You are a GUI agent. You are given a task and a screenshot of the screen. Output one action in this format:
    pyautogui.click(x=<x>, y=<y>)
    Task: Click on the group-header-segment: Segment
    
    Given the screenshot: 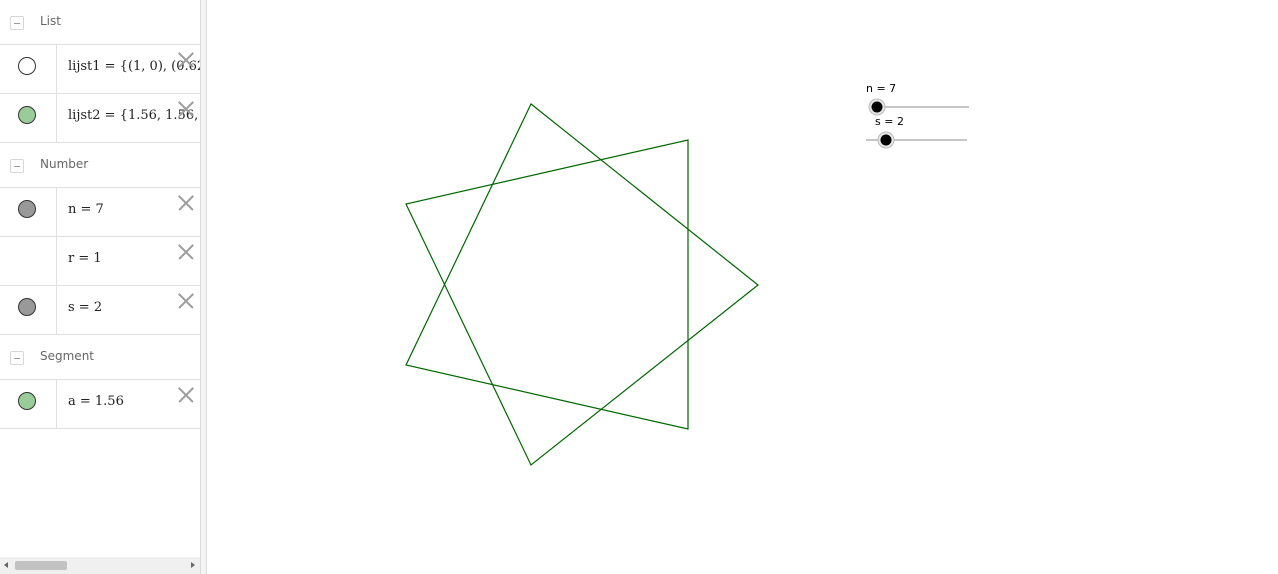 What is the action you would take?
    pyautogui.click(x=100, y=357)
    